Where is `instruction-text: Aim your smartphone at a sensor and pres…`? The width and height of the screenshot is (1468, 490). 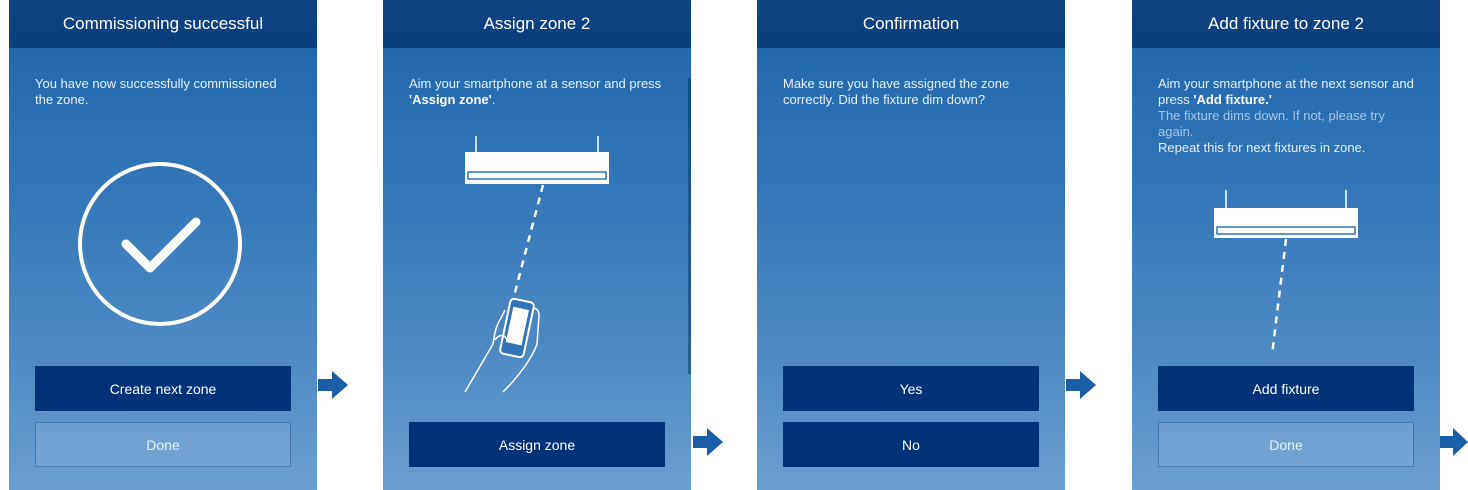 instruction-text: Aim your smartphone at a sensor and pres… is located at coordinates (540, 92).